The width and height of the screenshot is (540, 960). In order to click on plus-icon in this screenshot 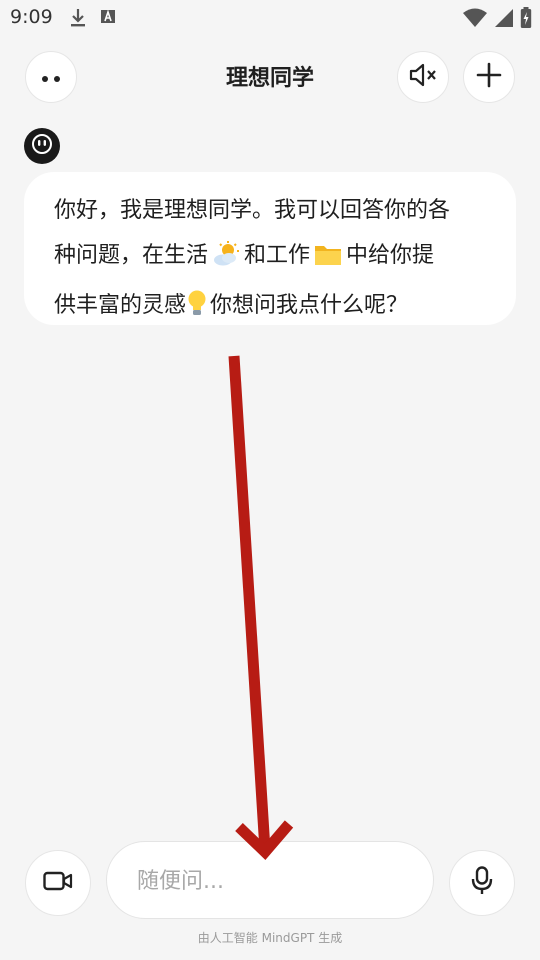, I will do `click(489, 77)`.